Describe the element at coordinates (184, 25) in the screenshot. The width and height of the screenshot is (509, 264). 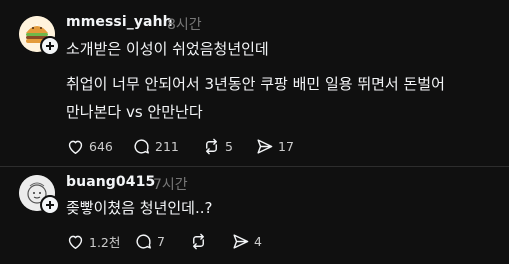
I see `post-time: 8시간` at that location.